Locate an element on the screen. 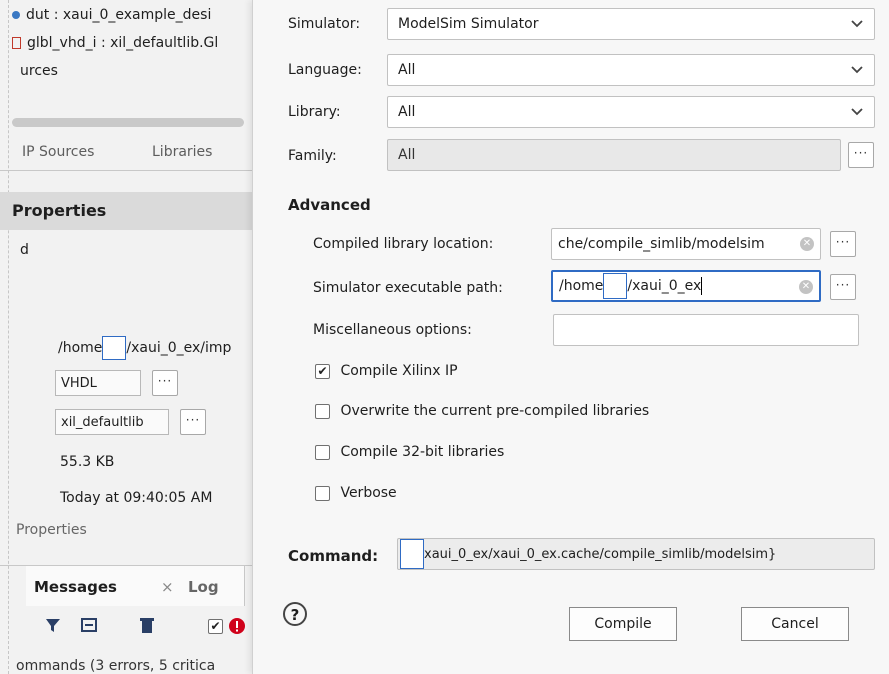  tab-log: Log is located at coordinates (203, 587).